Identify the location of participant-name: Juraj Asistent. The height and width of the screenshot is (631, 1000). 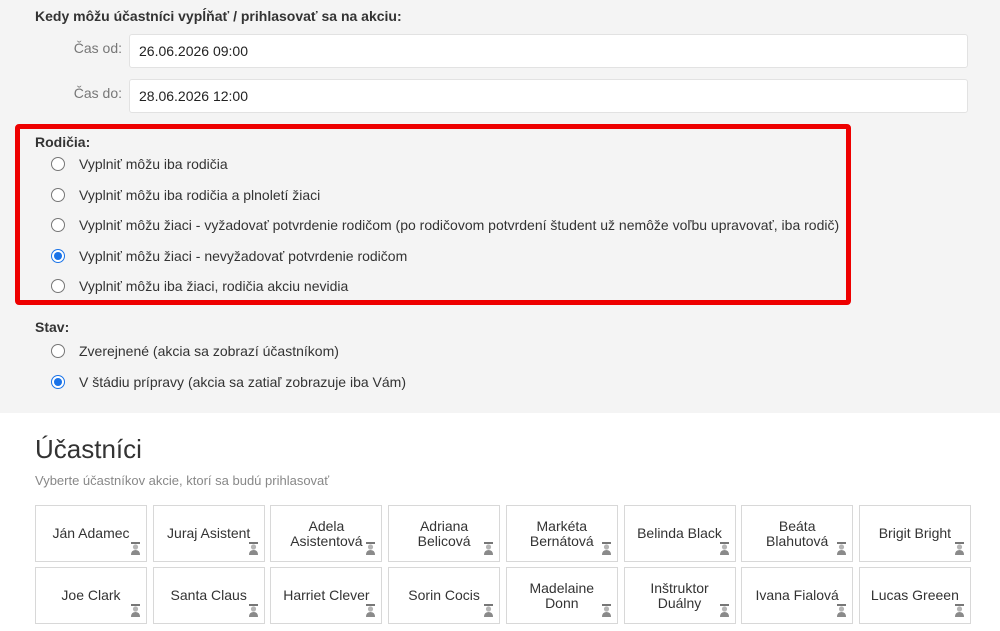
(209, 533).